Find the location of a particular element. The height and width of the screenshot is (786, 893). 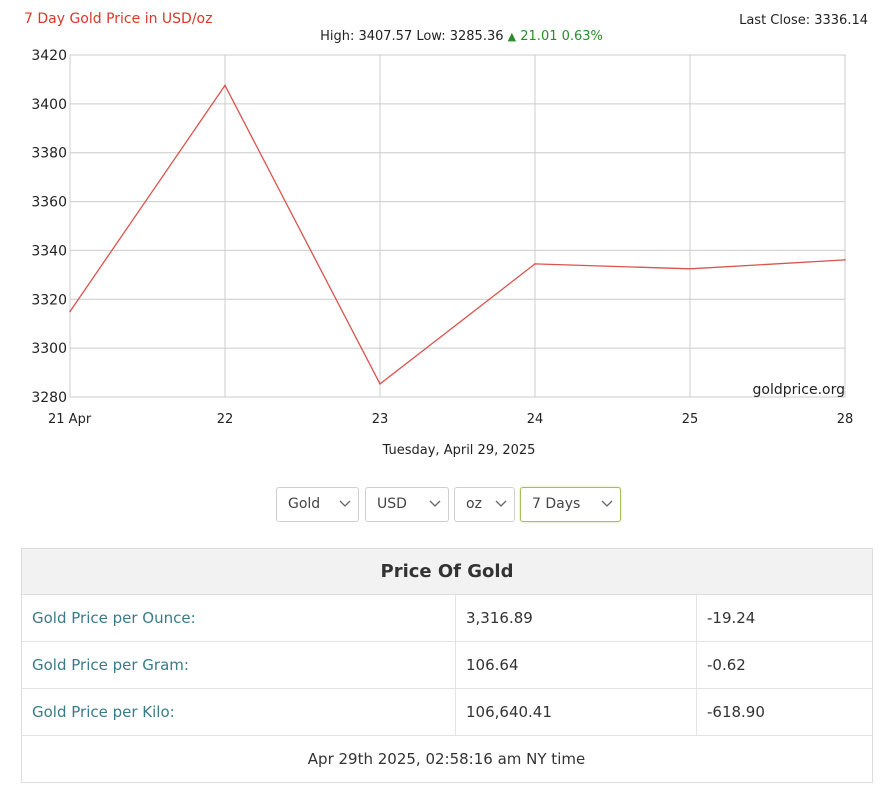

y-tick-label: 3420 is located at coordinates (49, 56).